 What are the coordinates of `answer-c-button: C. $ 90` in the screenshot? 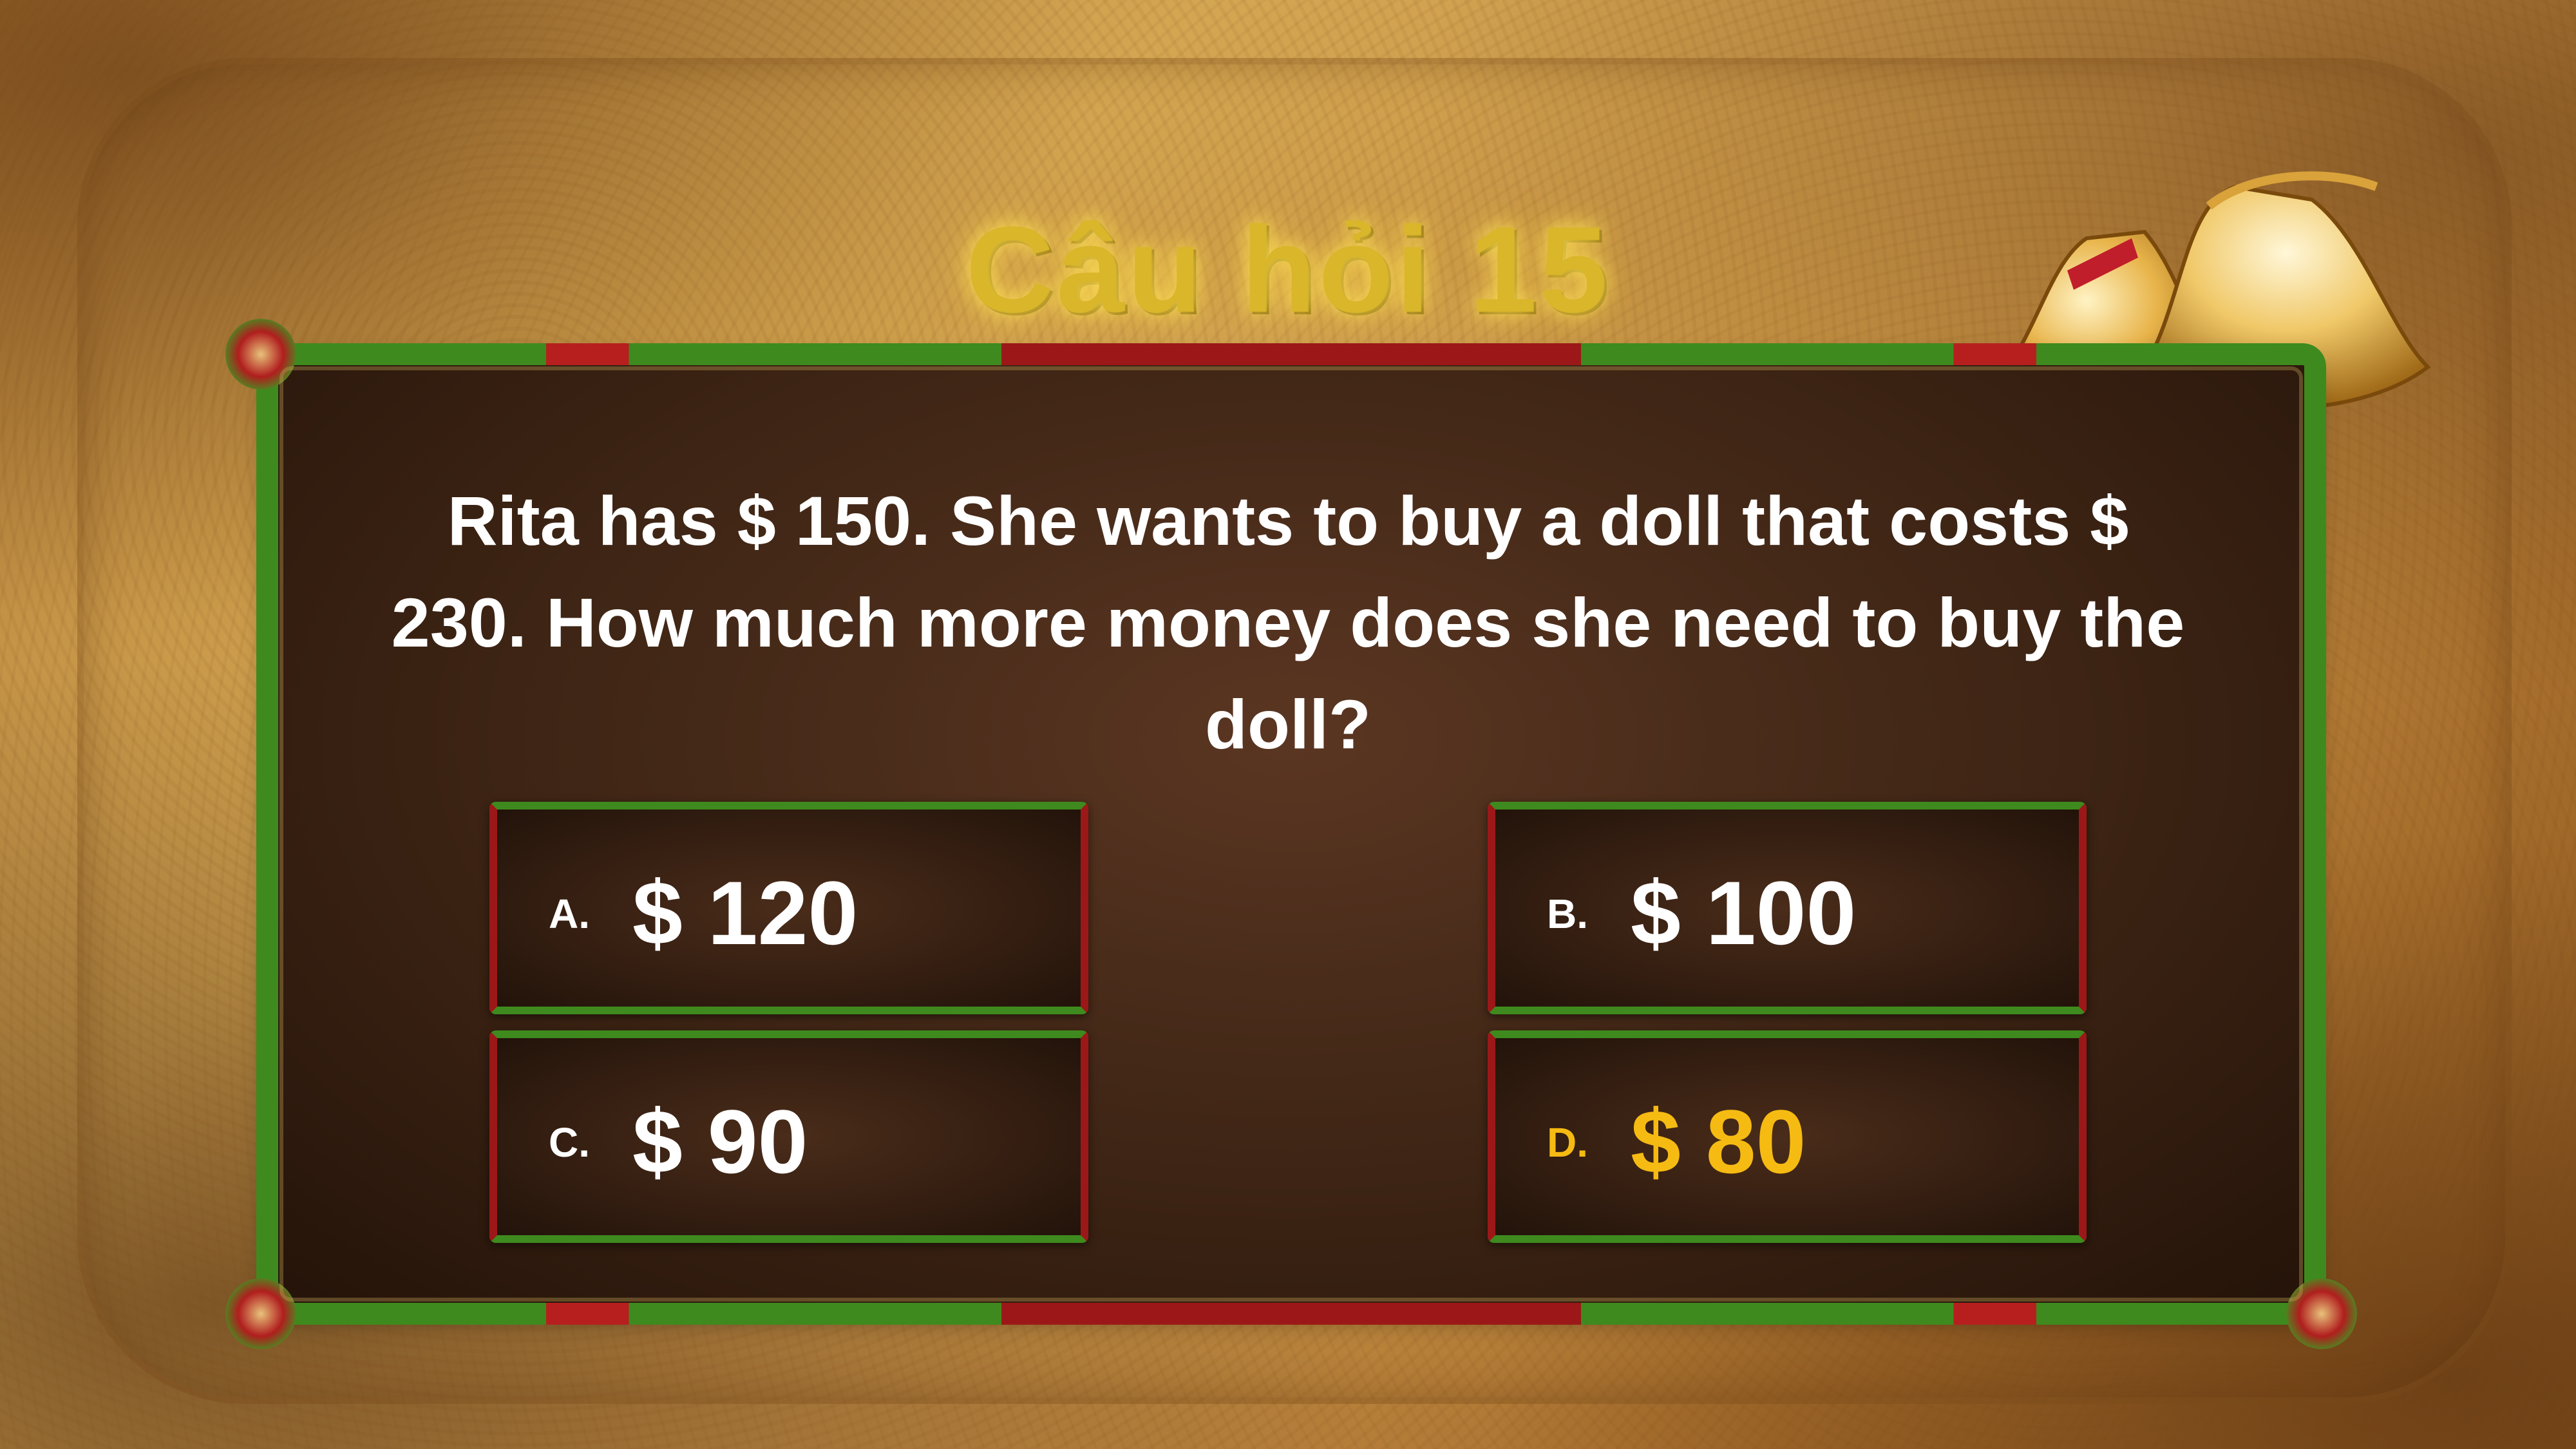 It's located at (788, 1136).